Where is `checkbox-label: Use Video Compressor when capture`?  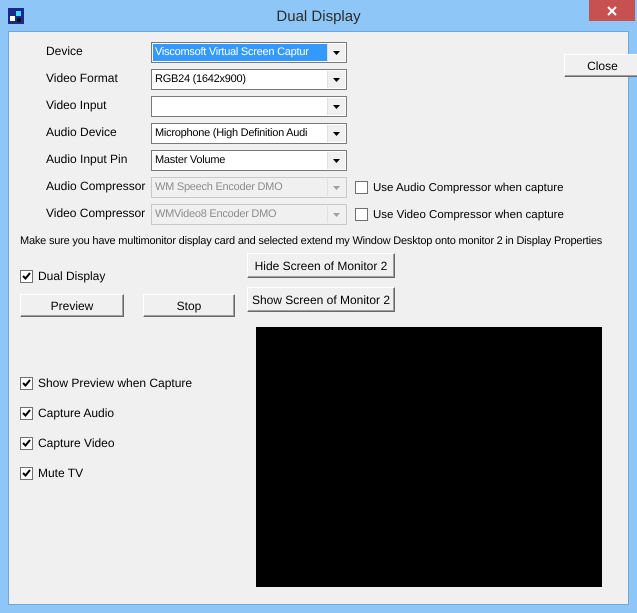 checkbox-label: Use Video Compressor when capture is located at coordinates (468, 214).